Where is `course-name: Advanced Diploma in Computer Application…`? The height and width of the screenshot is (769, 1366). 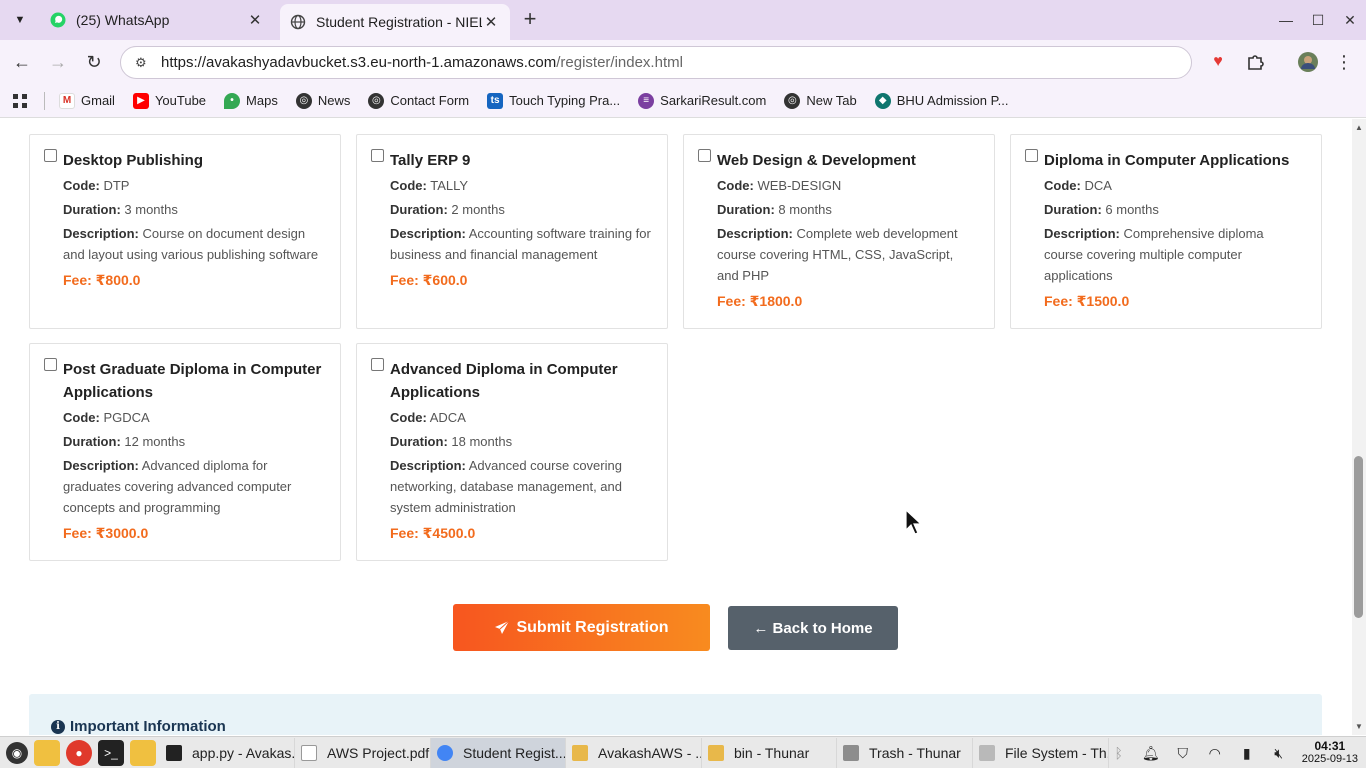 course-name: Advanced Diploma in Computer Application… is located at coordinates (504, 381).